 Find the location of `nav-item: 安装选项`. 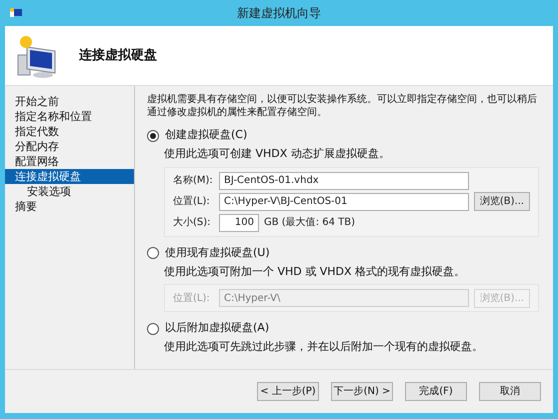

nav-item: 安装选项 is located at coordinates (69, 191).